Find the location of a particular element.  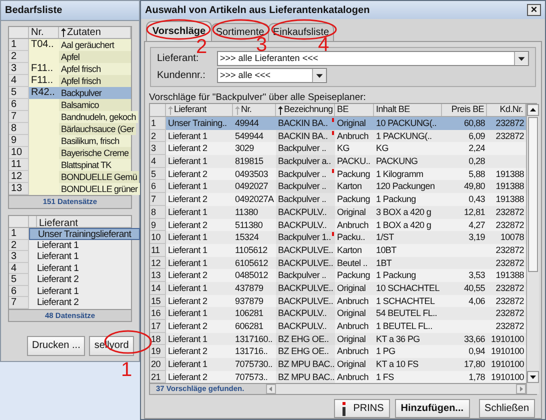

table-cell: KT a 36 PG is located at coordinates (408, 339).